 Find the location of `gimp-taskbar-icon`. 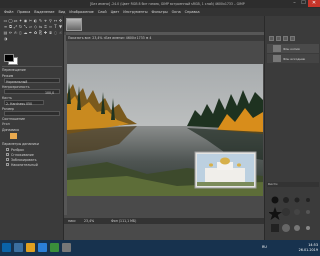

gimp-taskbar-icon is located at coordinates (66, 247).